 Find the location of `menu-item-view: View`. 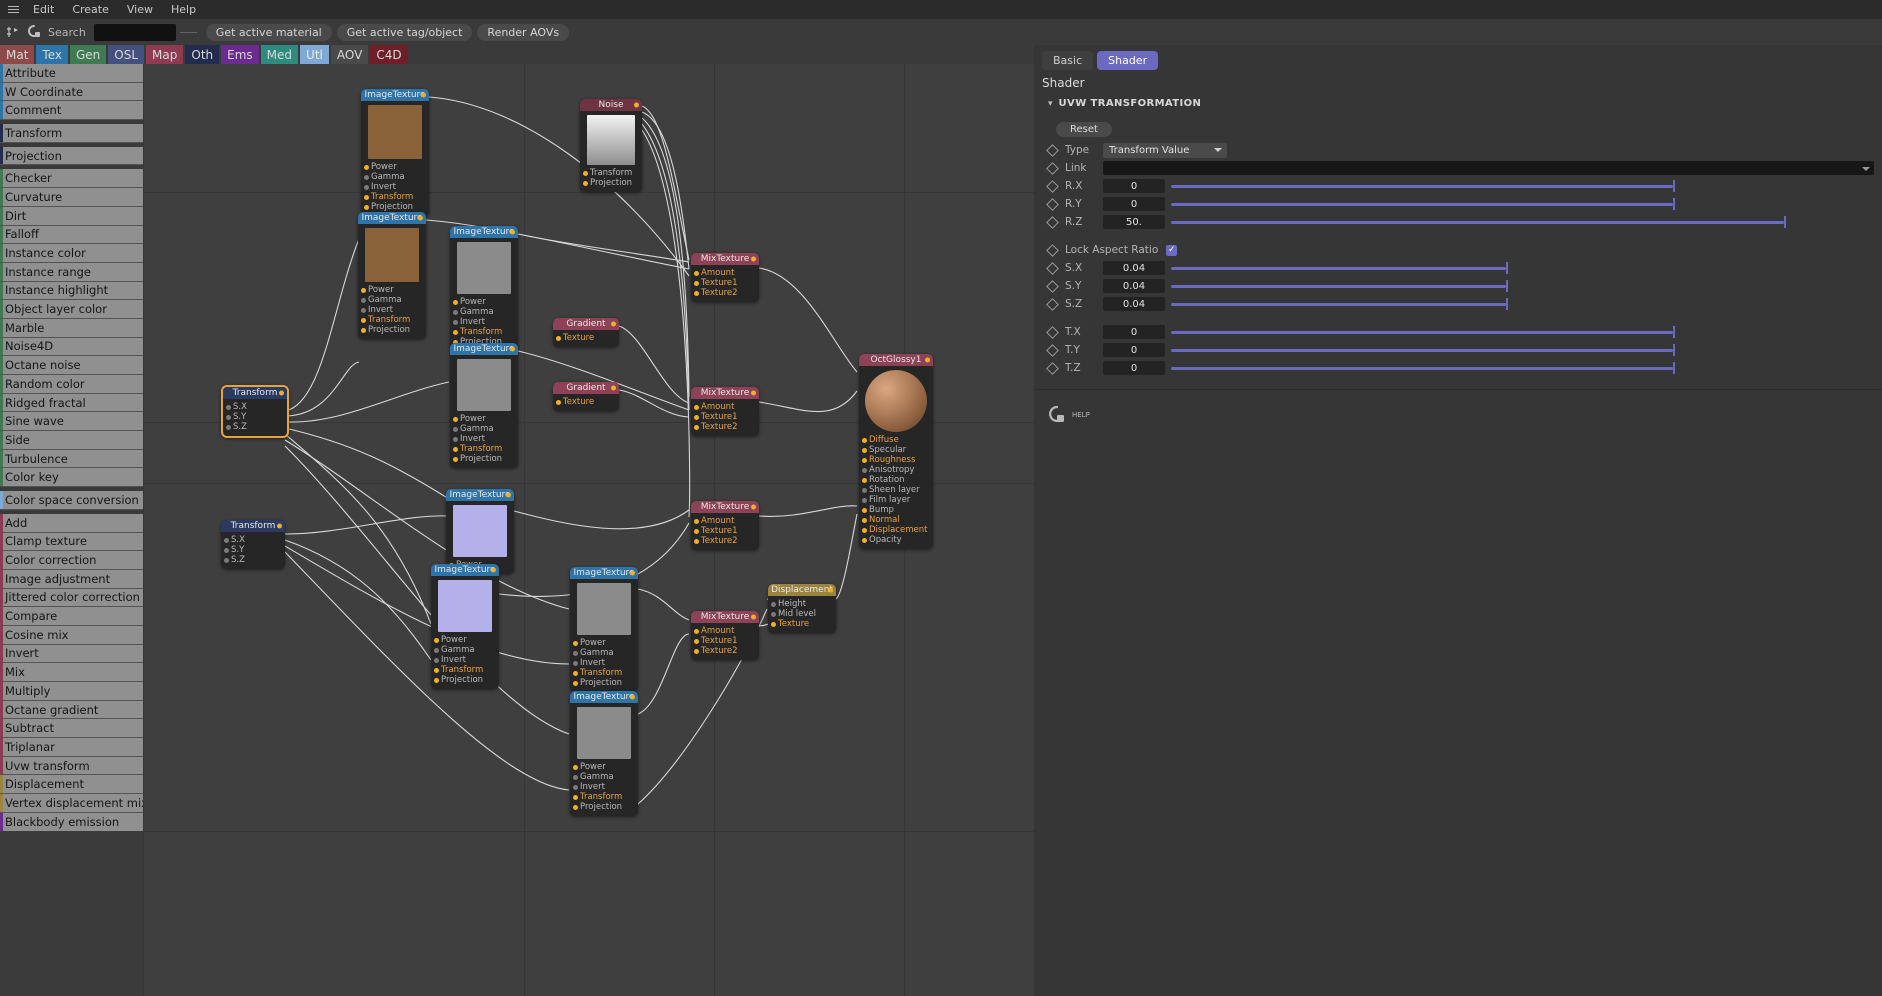

menu-item-view: View is located at coordinates (140, 9).